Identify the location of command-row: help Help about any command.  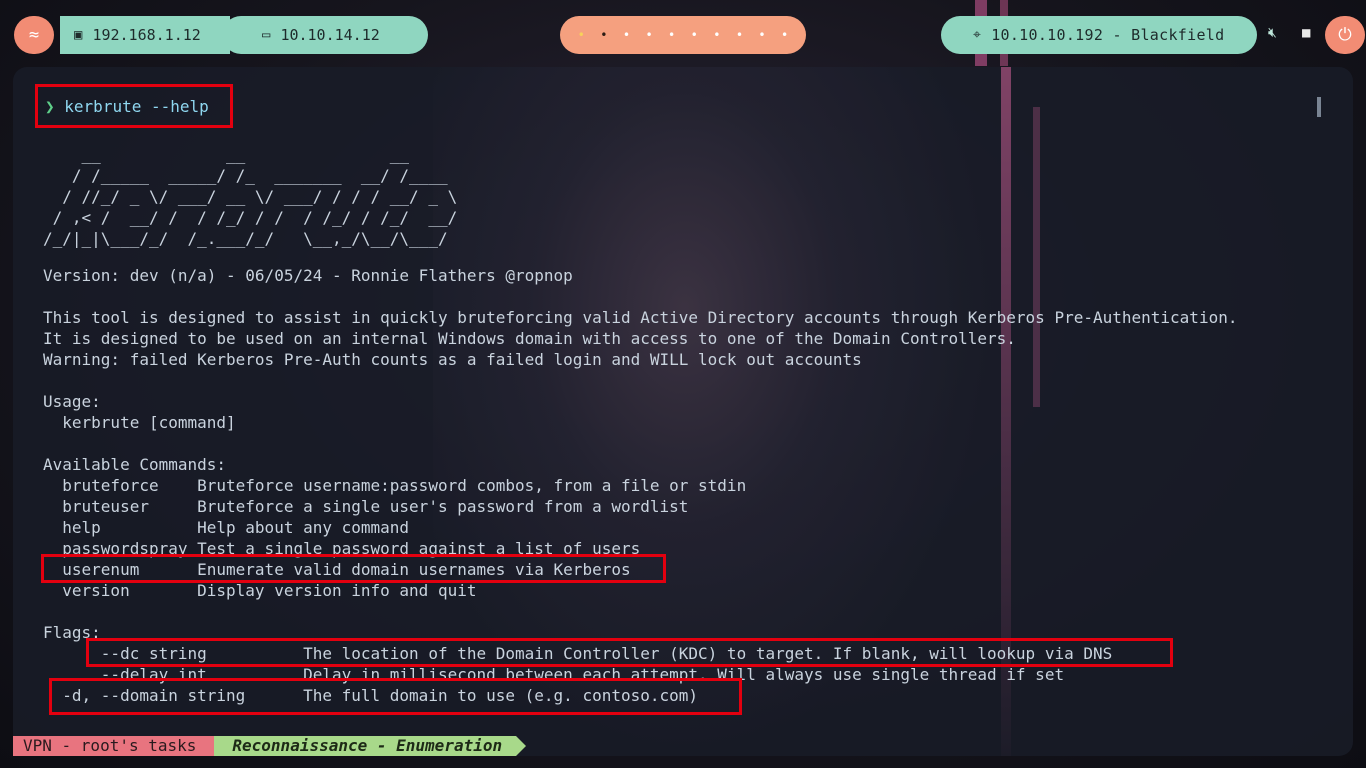
(226, 527).